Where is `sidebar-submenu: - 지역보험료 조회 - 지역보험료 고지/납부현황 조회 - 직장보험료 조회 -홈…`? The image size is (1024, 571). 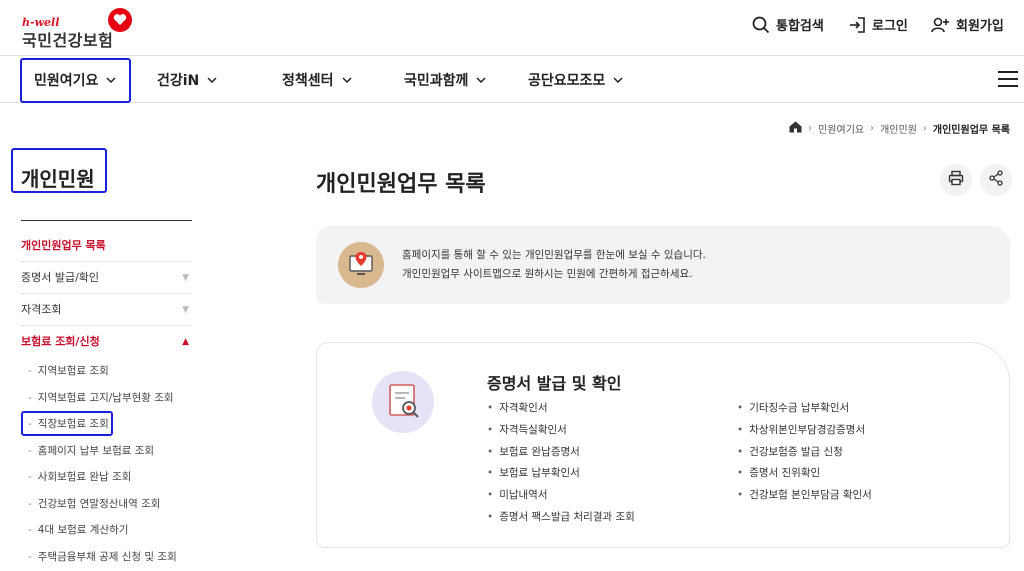
sidebar-submenu: - 지역보험료 조회 - 지역보험료 고지/납부현황 조회 - 직장보험료 조회 -홈… is located at coordinates (106, 464).